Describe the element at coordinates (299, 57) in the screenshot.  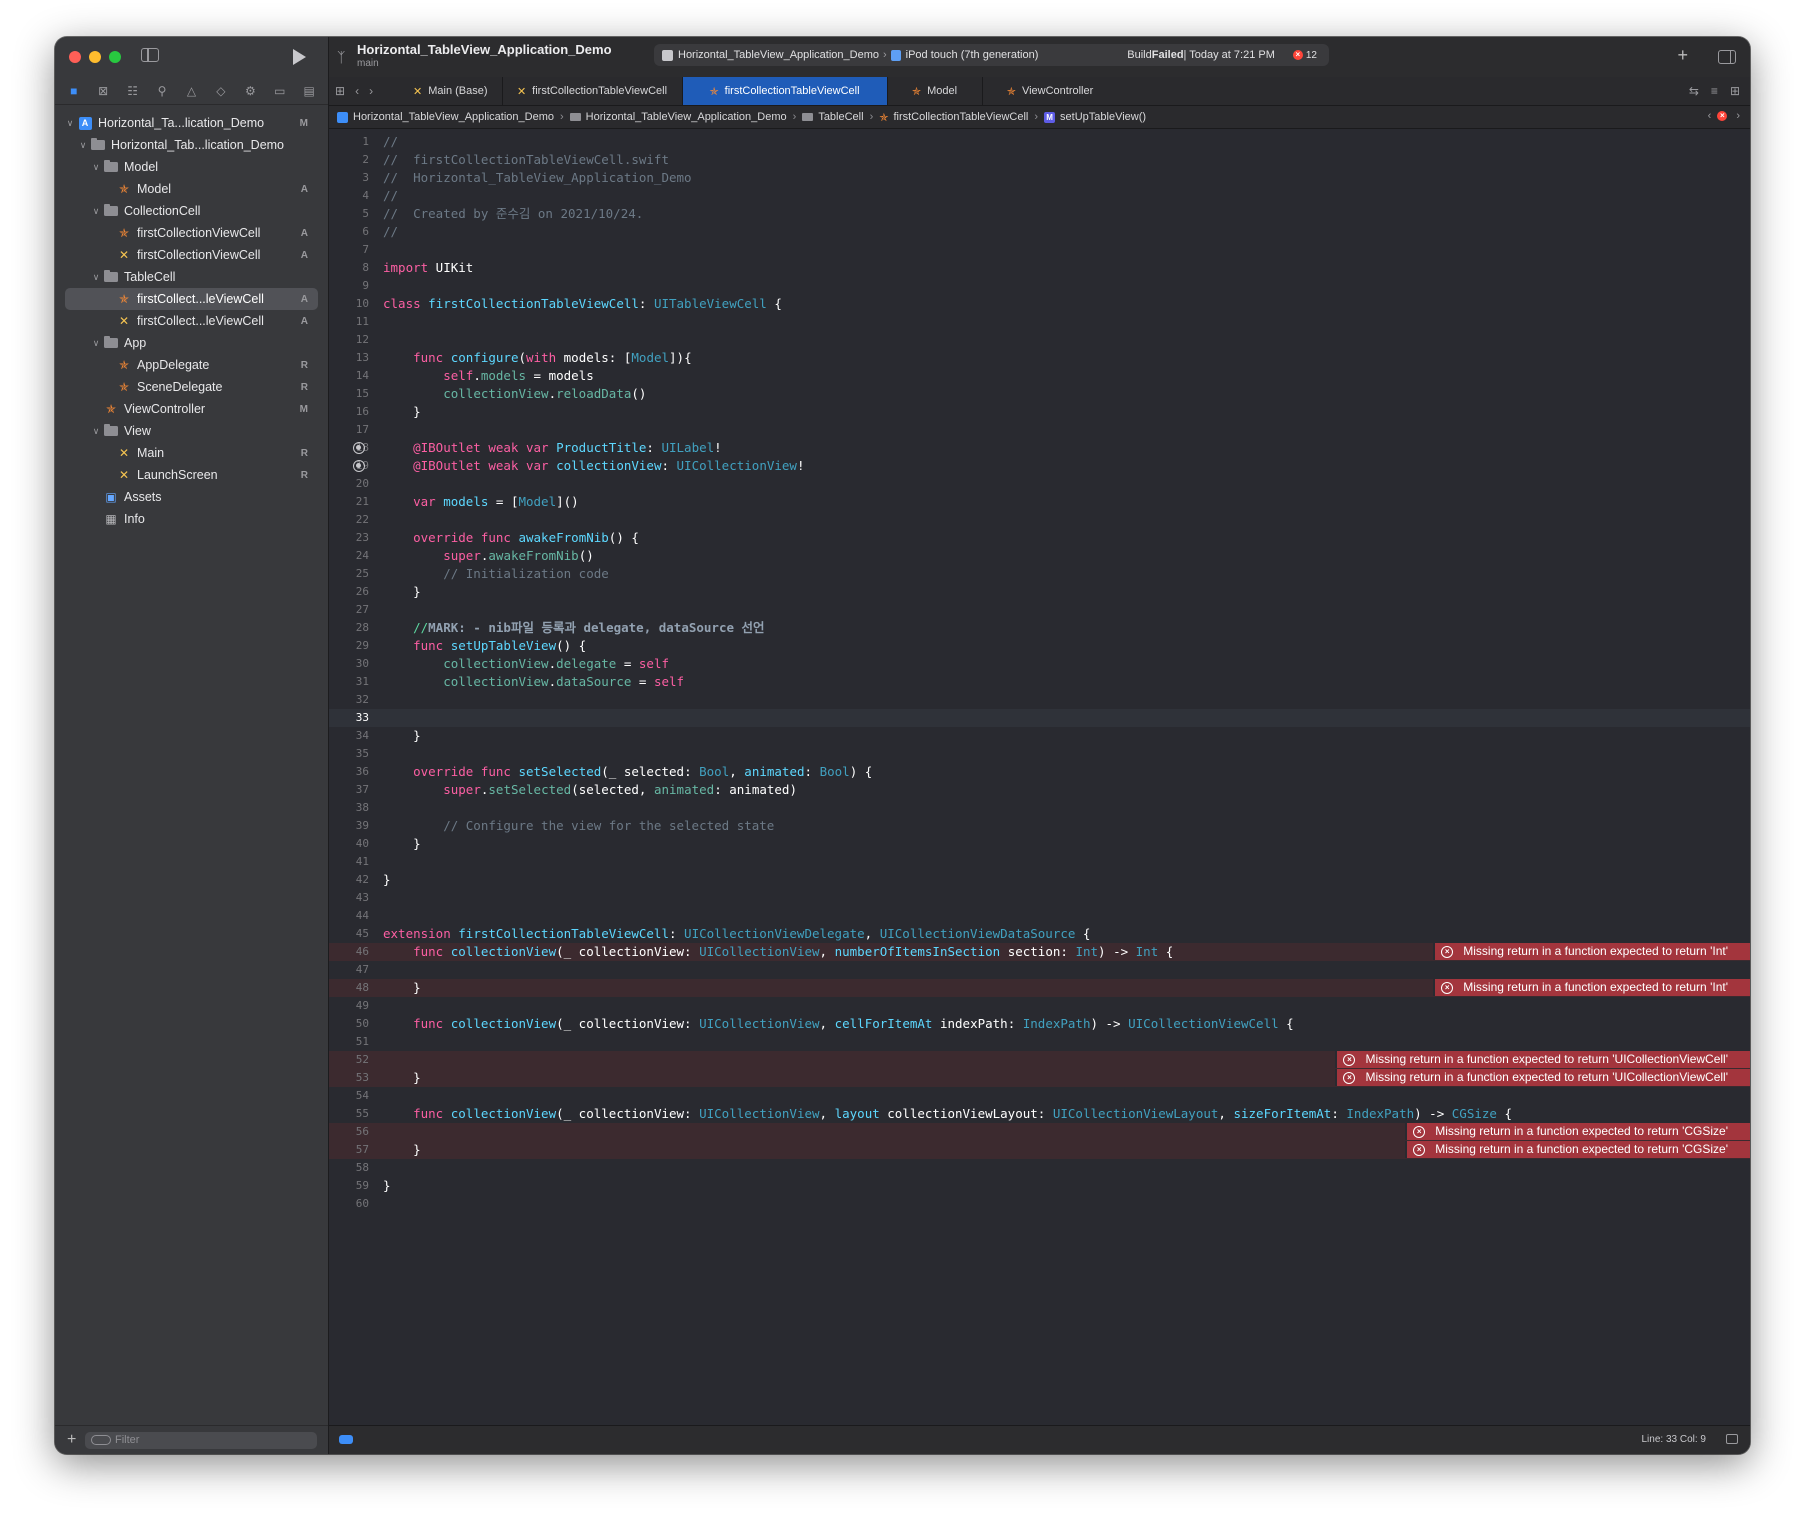
I see `run-button` at that location.